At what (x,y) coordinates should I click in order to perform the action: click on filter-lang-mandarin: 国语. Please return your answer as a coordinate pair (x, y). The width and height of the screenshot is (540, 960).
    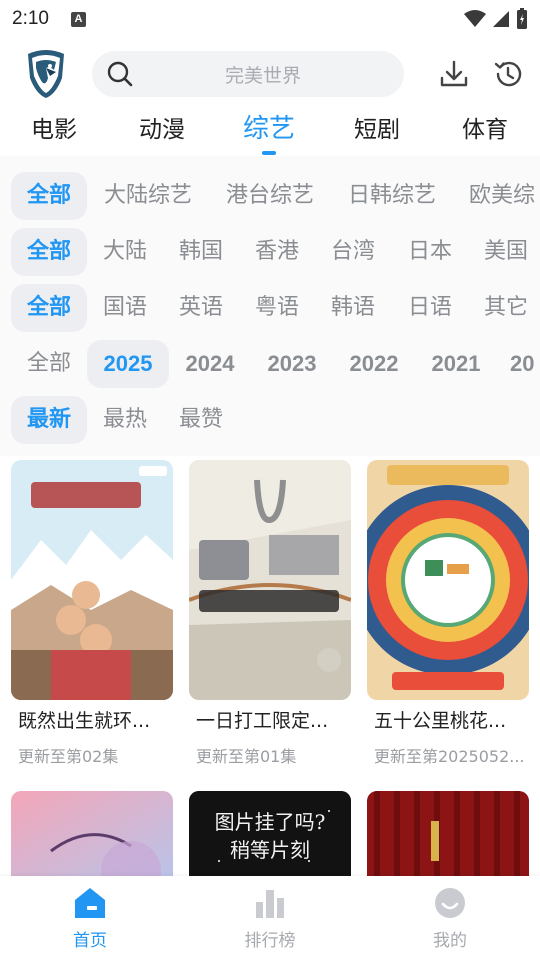
    Looking at the image, I should click on (125, 308).